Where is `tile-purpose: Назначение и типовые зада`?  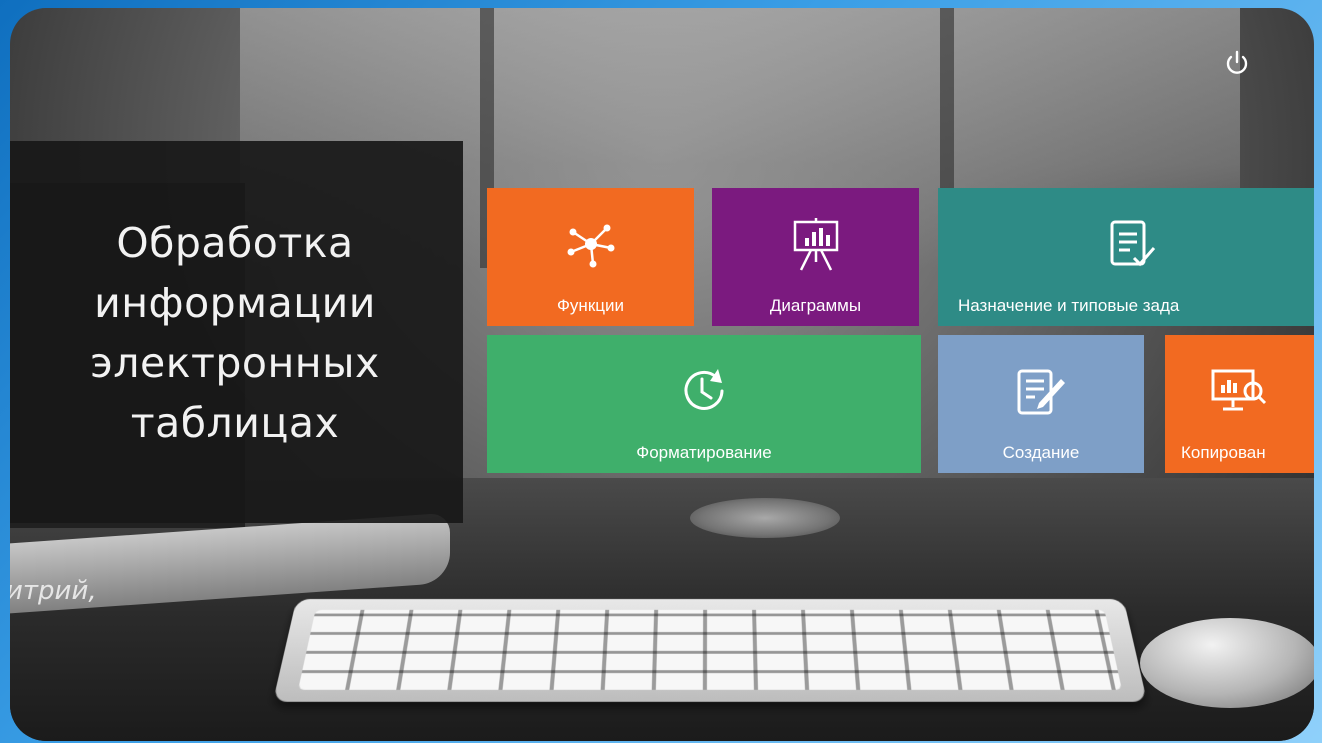
tile-purpose: Назначение и типовые зада is located at coordinates (1126, 257).